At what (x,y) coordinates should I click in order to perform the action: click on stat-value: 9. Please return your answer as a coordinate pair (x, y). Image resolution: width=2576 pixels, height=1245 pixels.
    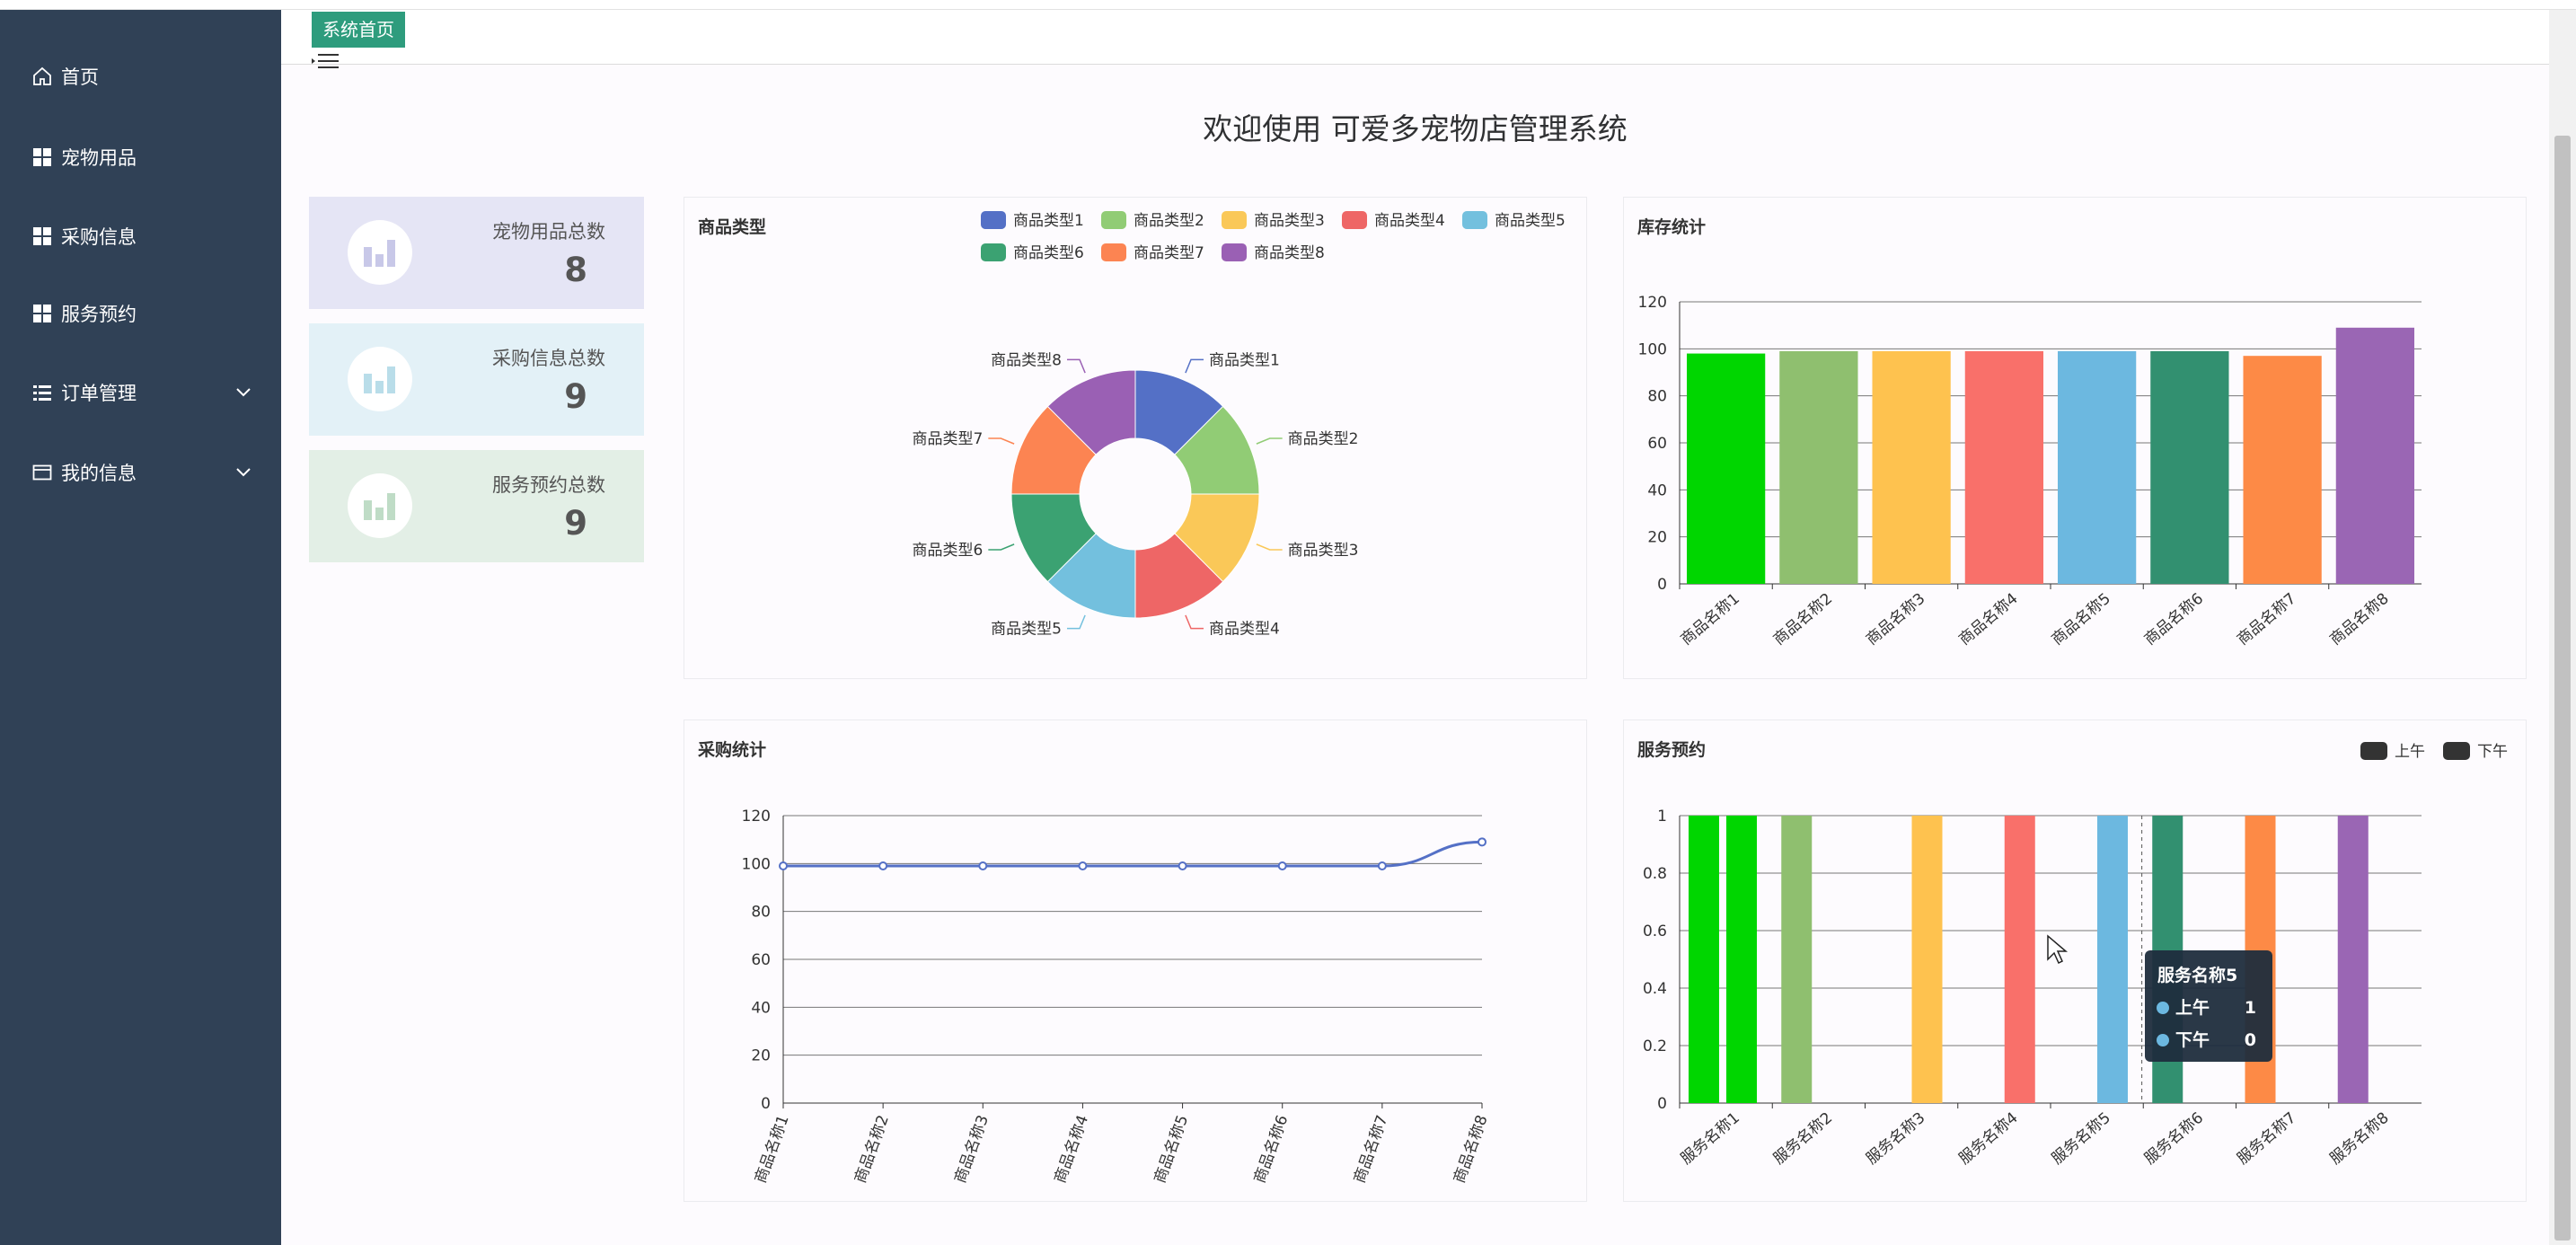
    Looking at the image, I should click on (575, 523).